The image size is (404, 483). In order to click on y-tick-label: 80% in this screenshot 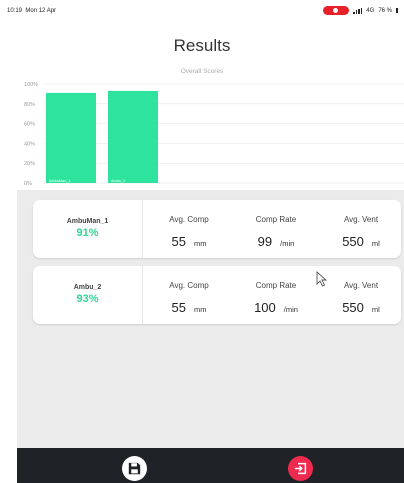, I will do `click(29, 105)`.